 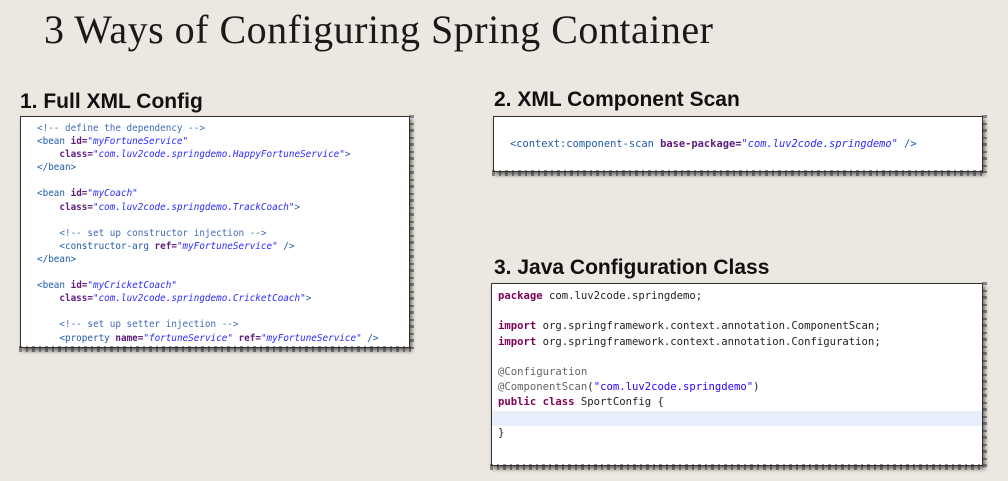 I want to click on code-line: }, so click(x=737, y=433).